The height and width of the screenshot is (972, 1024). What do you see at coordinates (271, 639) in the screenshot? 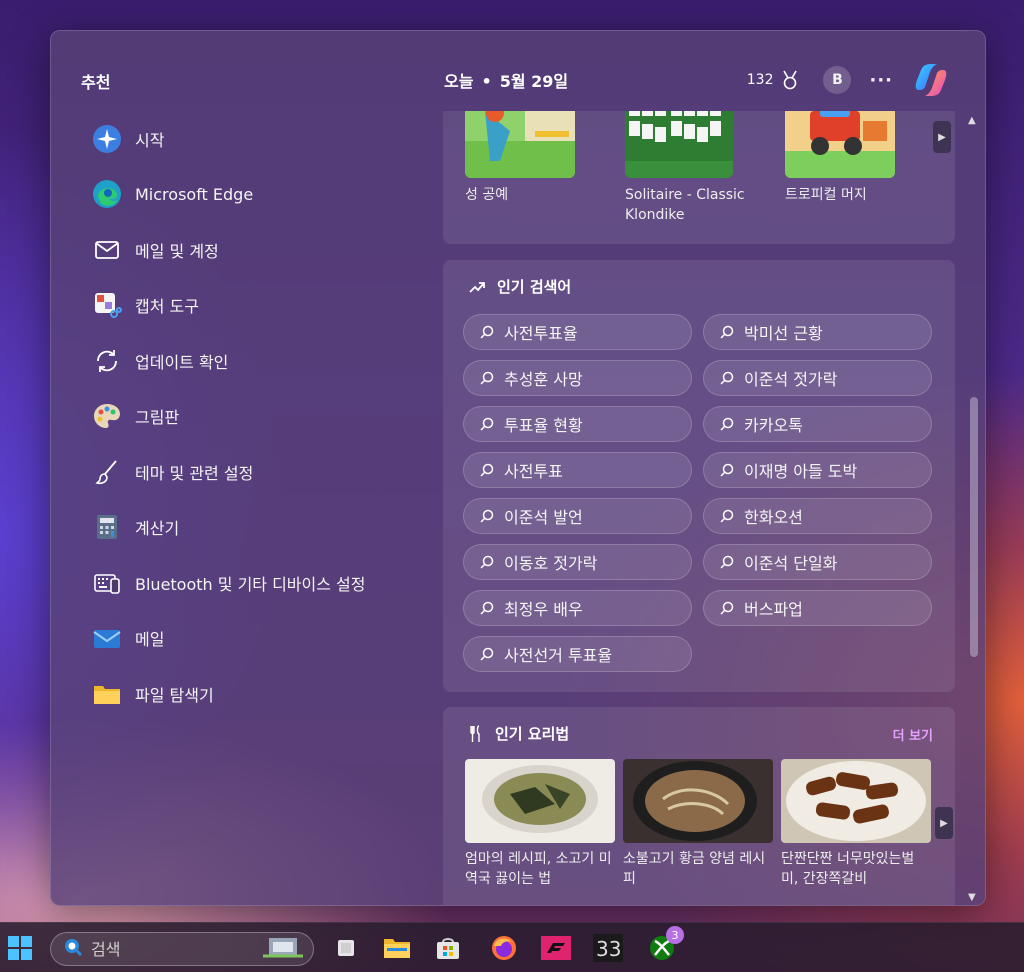
I see `app-item-mail: 메일` at bounding box center [271, 639].